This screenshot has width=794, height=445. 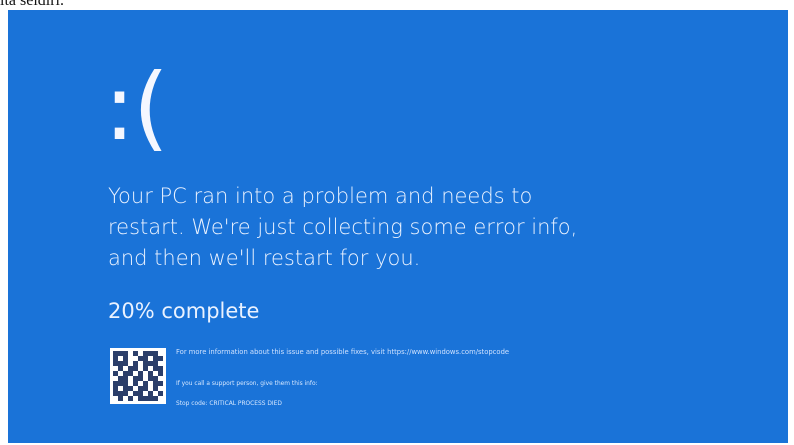 What do you see at coordinates (229, 404) in the screenshot?
I see `stop-code-text: Stop code: CRITICAL PROCESS DIED` at bounding box center [229, 404].